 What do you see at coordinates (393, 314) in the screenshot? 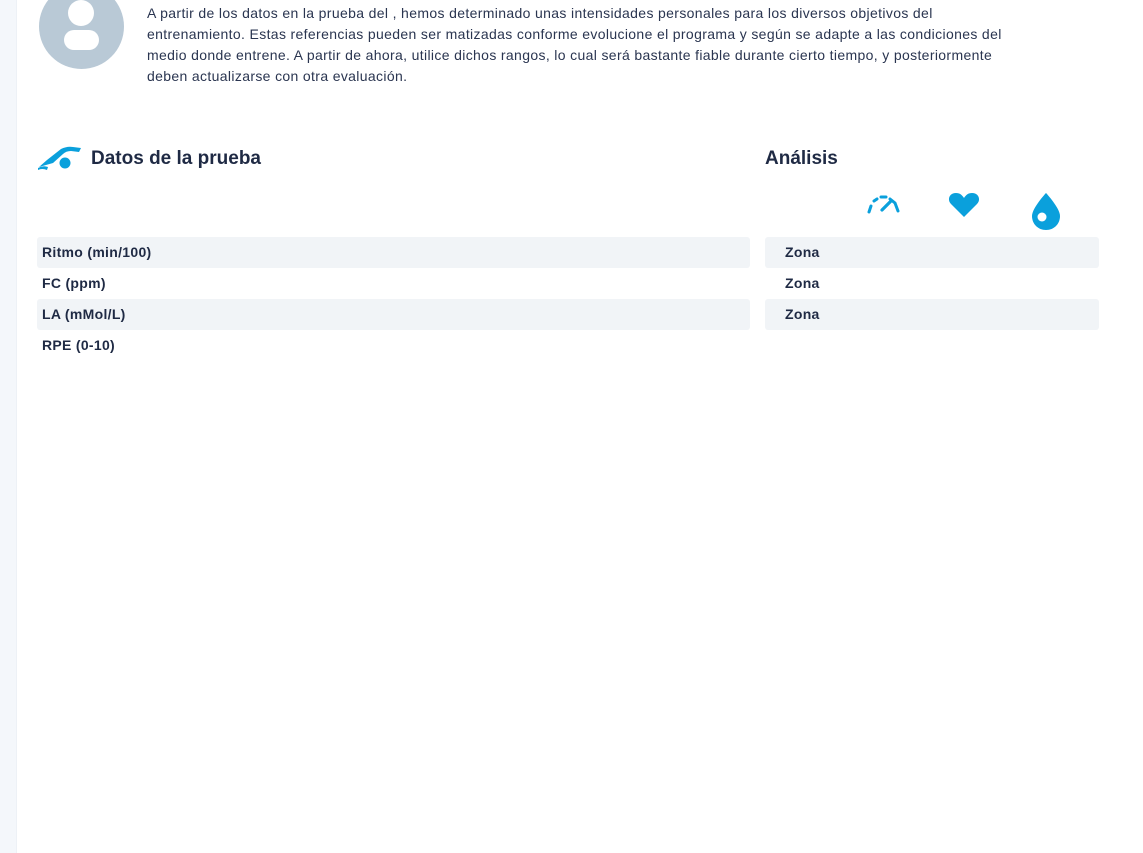
I see `test-row-lactate: LA (mMol/L)` at bounding box center [393, 314].